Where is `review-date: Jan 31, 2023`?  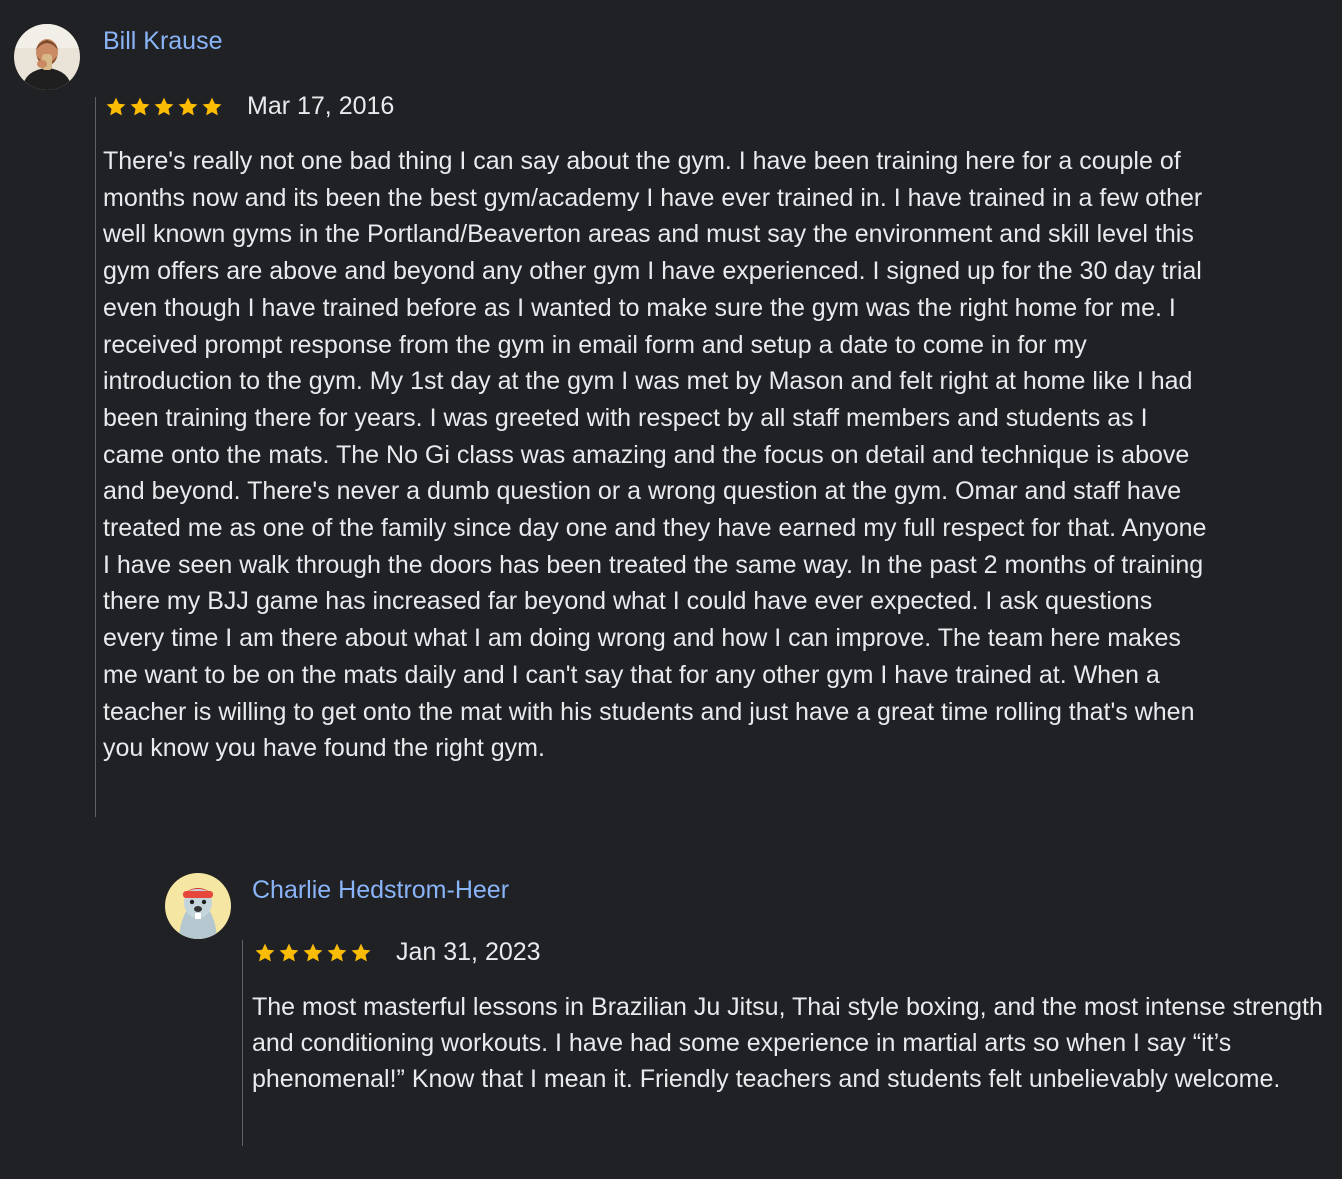
review-date: Jan 31, 2023 is located at coordinates (468, 952).